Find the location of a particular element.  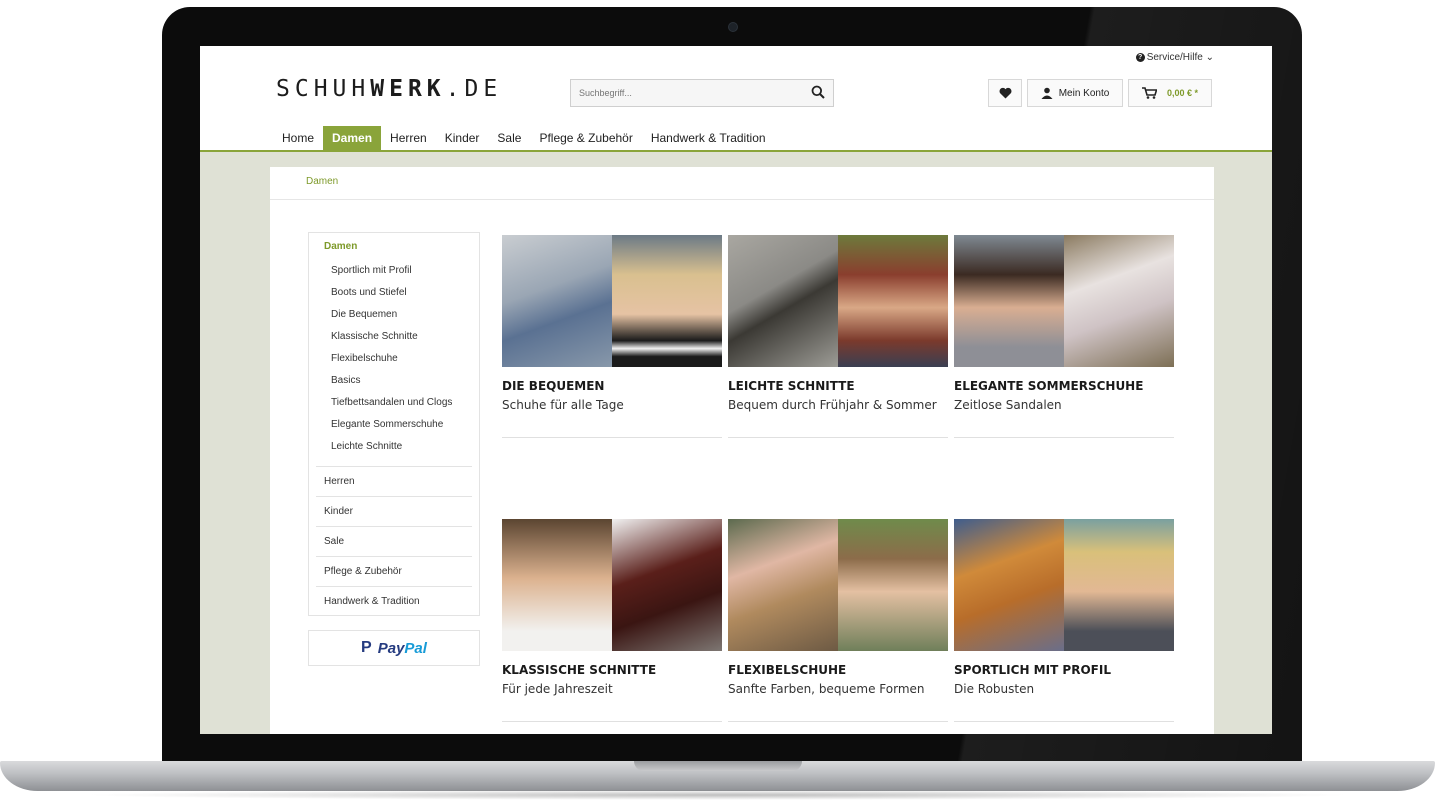

sidebar-item-kinder: Kinder is located at coordinates (394, 511).